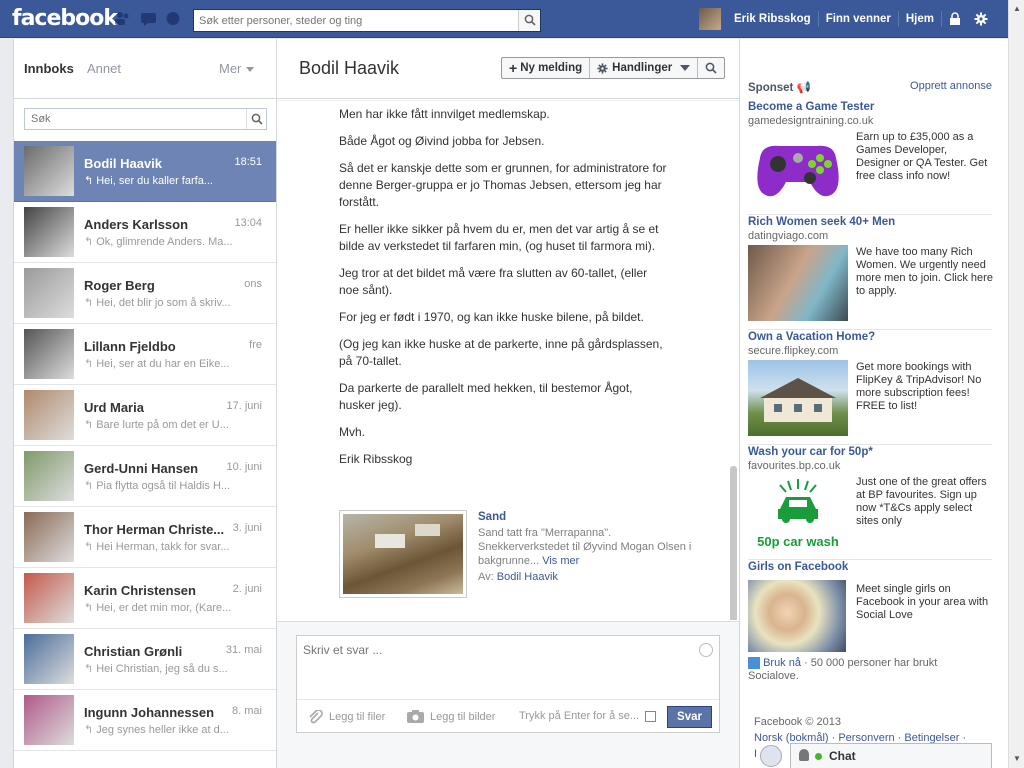 This screenshot has width=1024, height=768. I want to click on scroll-down-arrow-icon: ▼, so click(1017, 758).